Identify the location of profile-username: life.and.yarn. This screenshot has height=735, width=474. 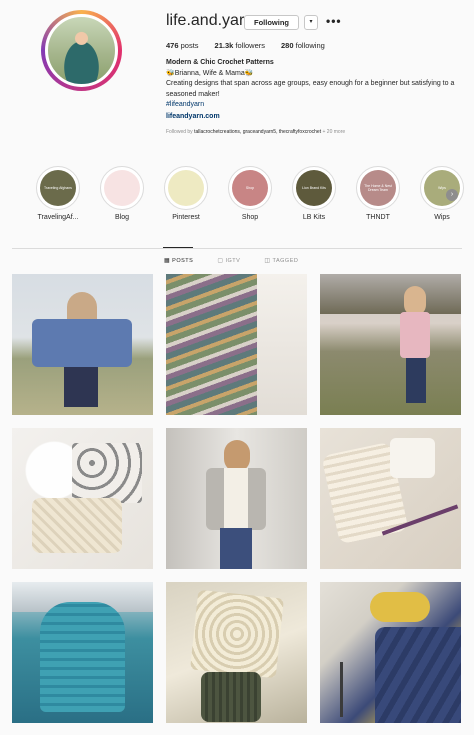
(210, 20).